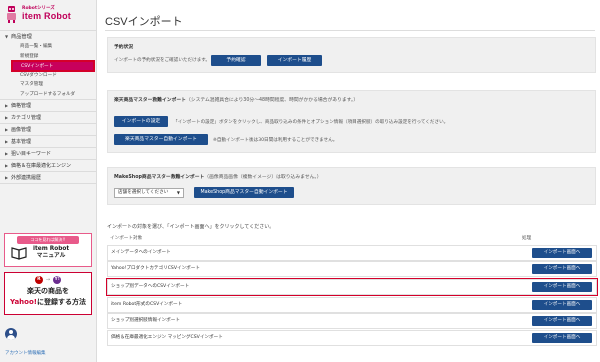 The width and height of the screenshot is (600, 362). Describe the element at coordinates (244, 192) in the screenshot. I see `makeshop-auto-import-button: MakeShop商品マスター自動インポート` at that location.